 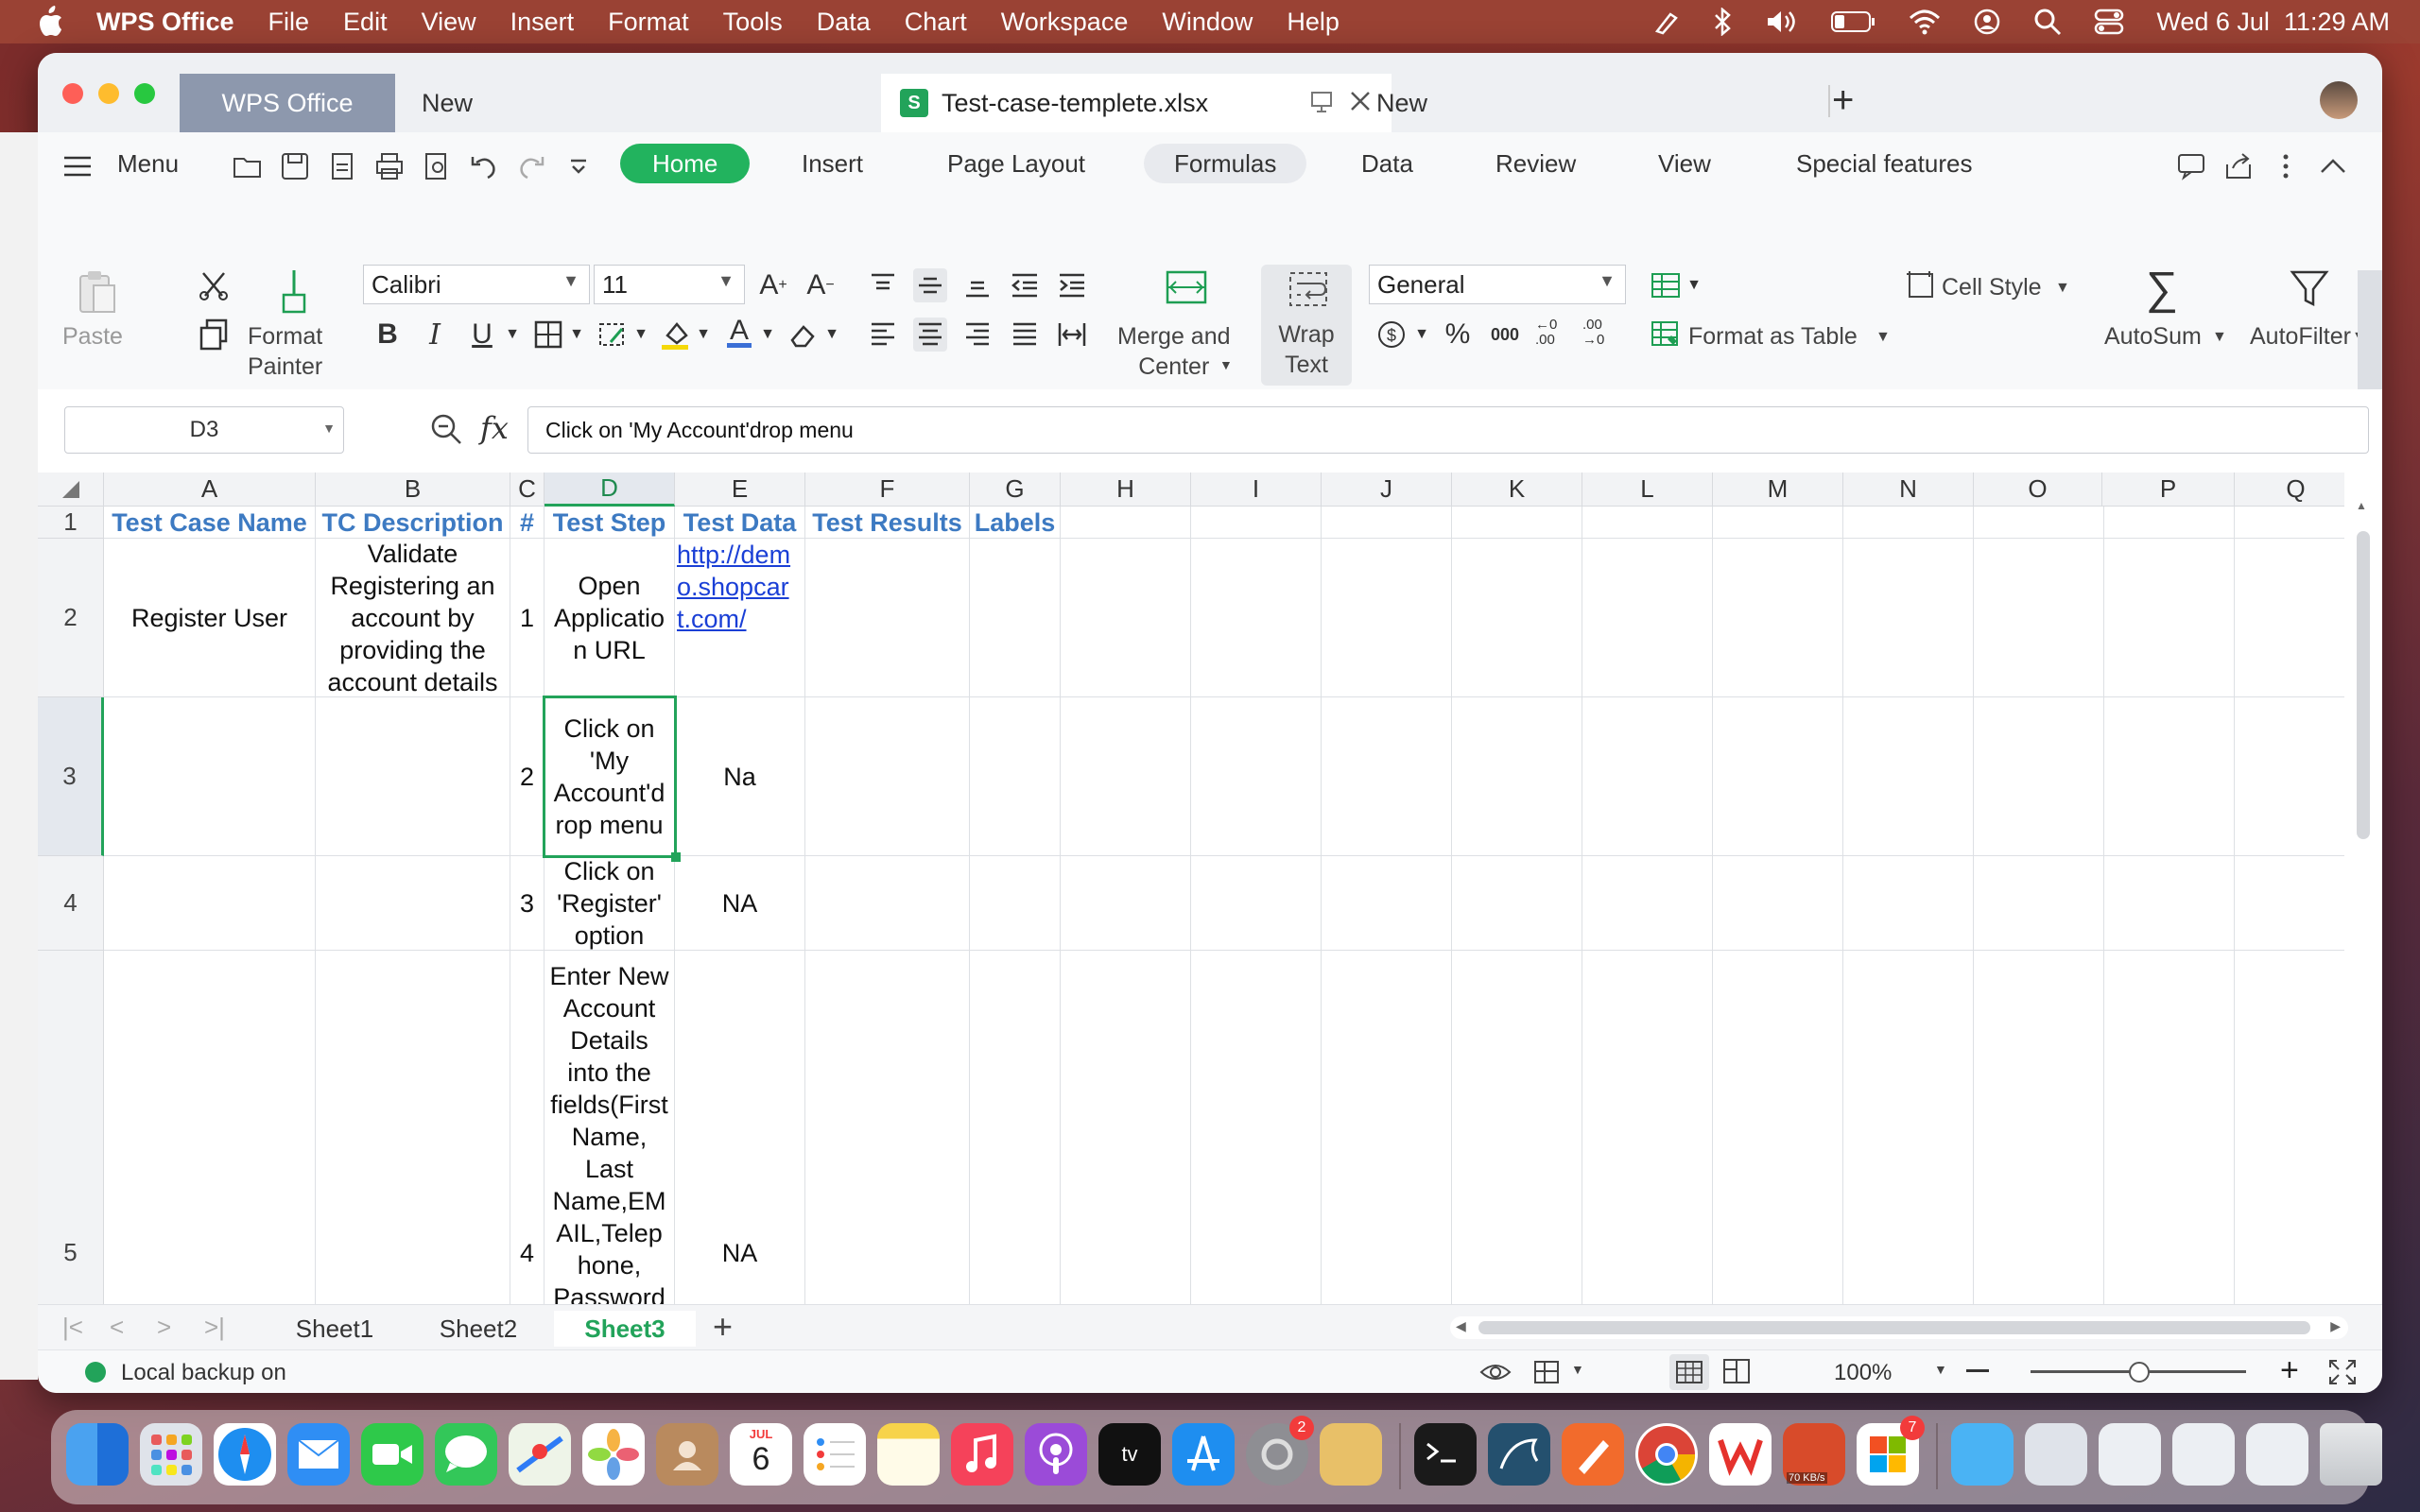 What do you see at coordinates (214, 1327) in the screenshot?
I see `last-sheet-icon: >|` at bounding box center [214, 1327].